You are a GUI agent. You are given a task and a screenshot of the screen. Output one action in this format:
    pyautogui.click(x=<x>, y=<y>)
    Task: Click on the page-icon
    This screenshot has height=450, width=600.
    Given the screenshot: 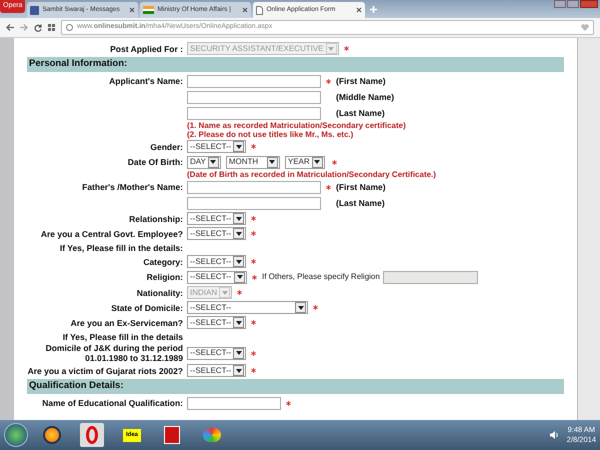 What is the action you would take?
    pyautogui.click(x=260, y=10)
    